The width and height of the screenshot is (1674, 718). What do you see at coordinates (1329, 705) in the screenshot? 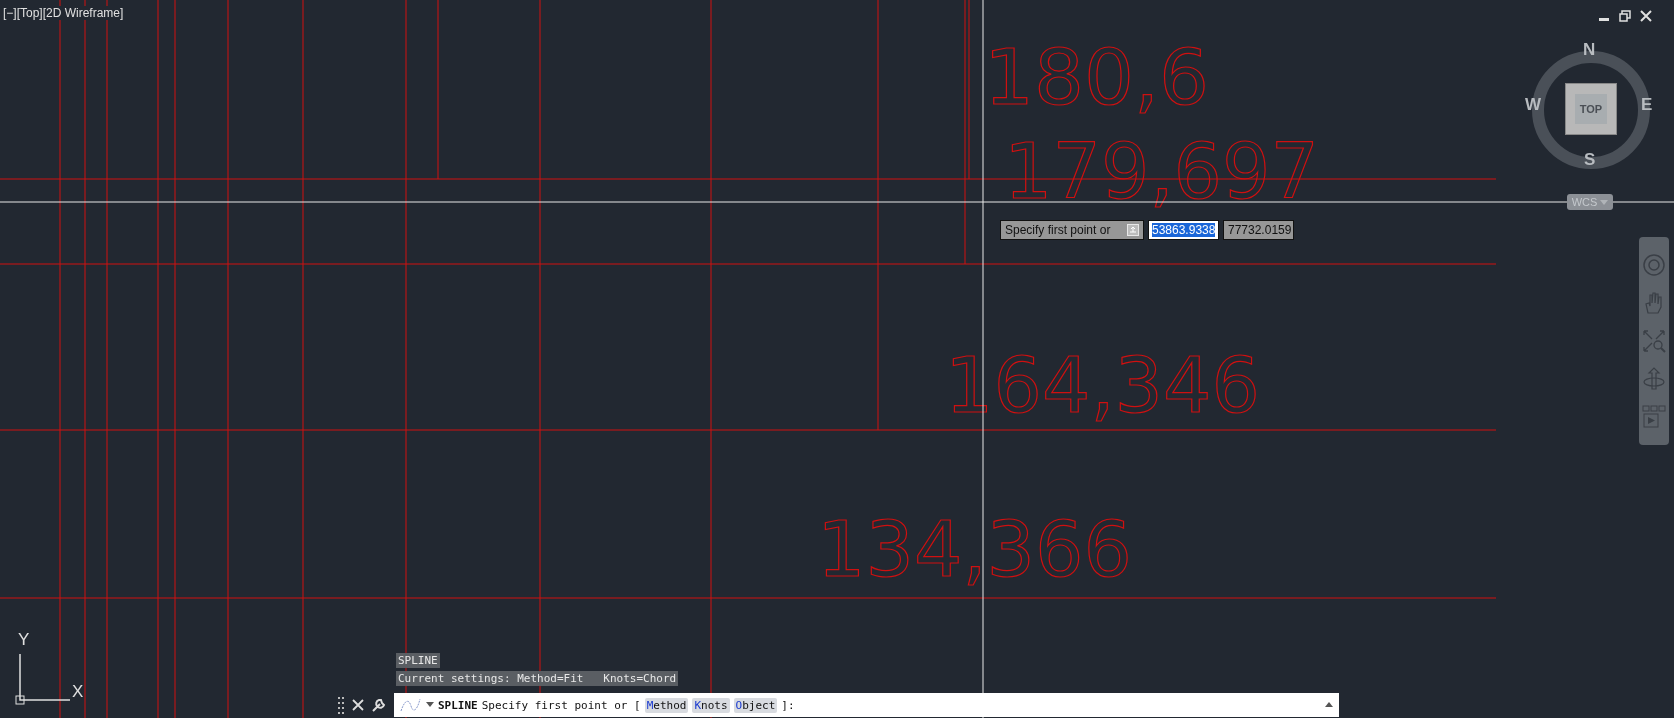
I see `history-caret-icon` at bounding box center [1329, 705].